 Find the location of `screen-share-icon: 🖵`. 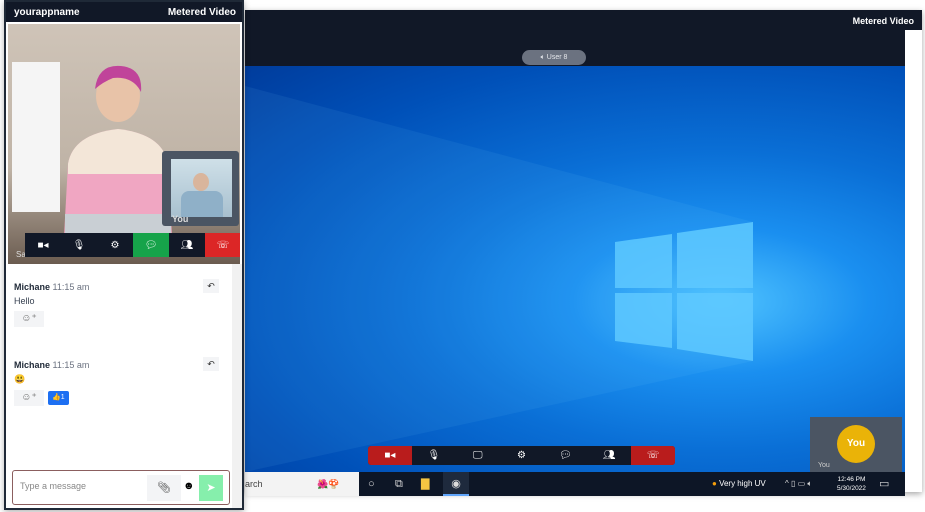

screen-share-icon: 🖵 is located at coordinates (477, 455).